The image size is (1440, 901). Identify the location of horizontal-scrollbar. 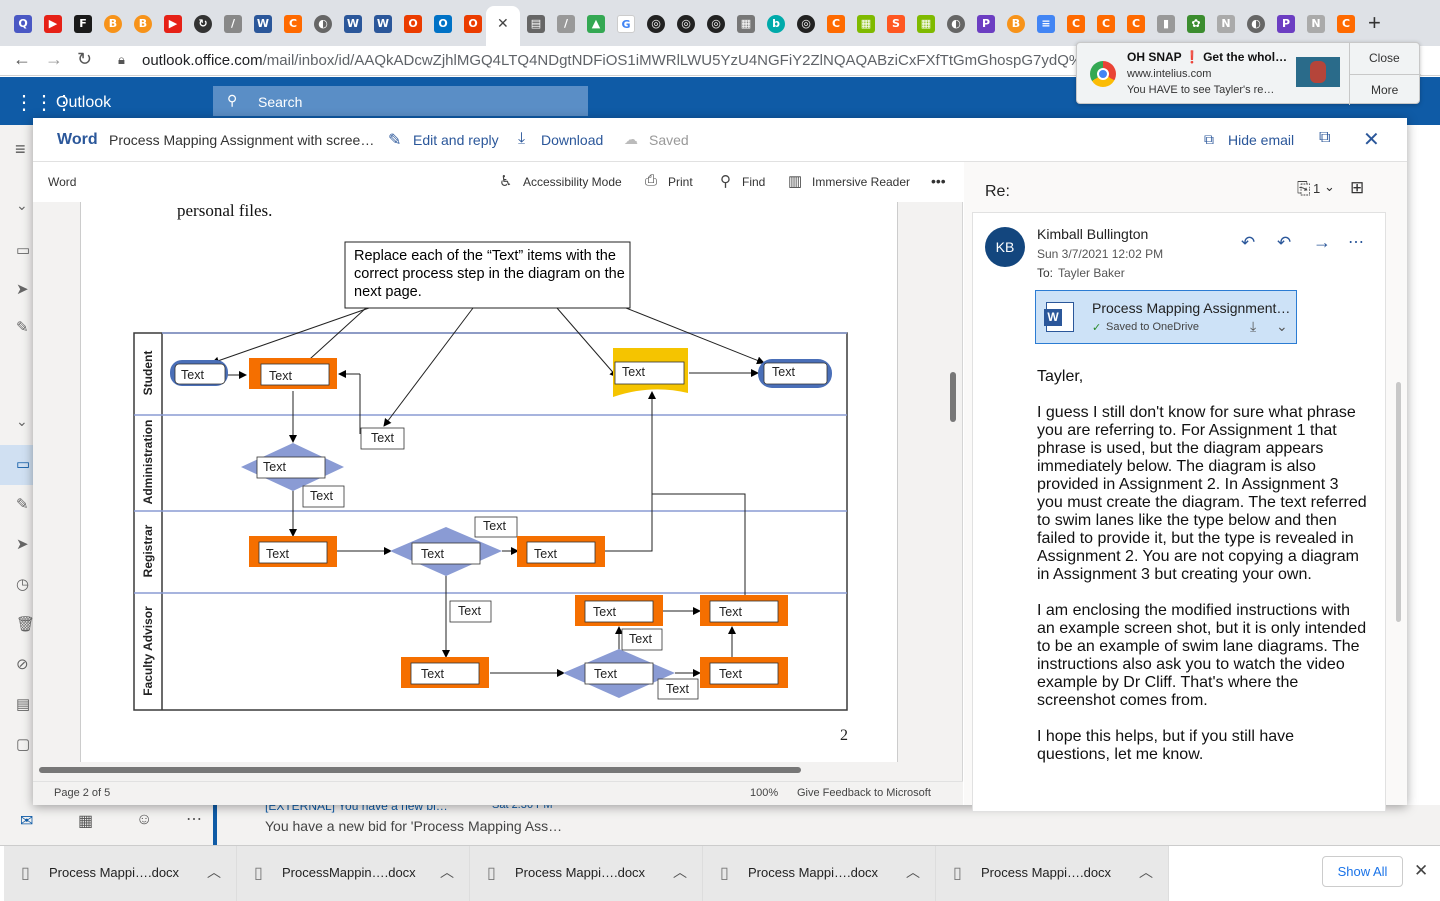
(420, 770).